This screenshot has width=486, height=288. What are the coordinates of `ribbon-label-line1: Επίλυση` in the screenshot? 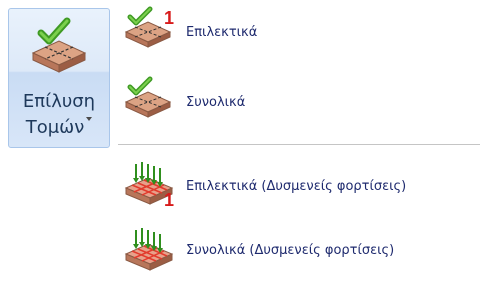 It's located at (59, 101).